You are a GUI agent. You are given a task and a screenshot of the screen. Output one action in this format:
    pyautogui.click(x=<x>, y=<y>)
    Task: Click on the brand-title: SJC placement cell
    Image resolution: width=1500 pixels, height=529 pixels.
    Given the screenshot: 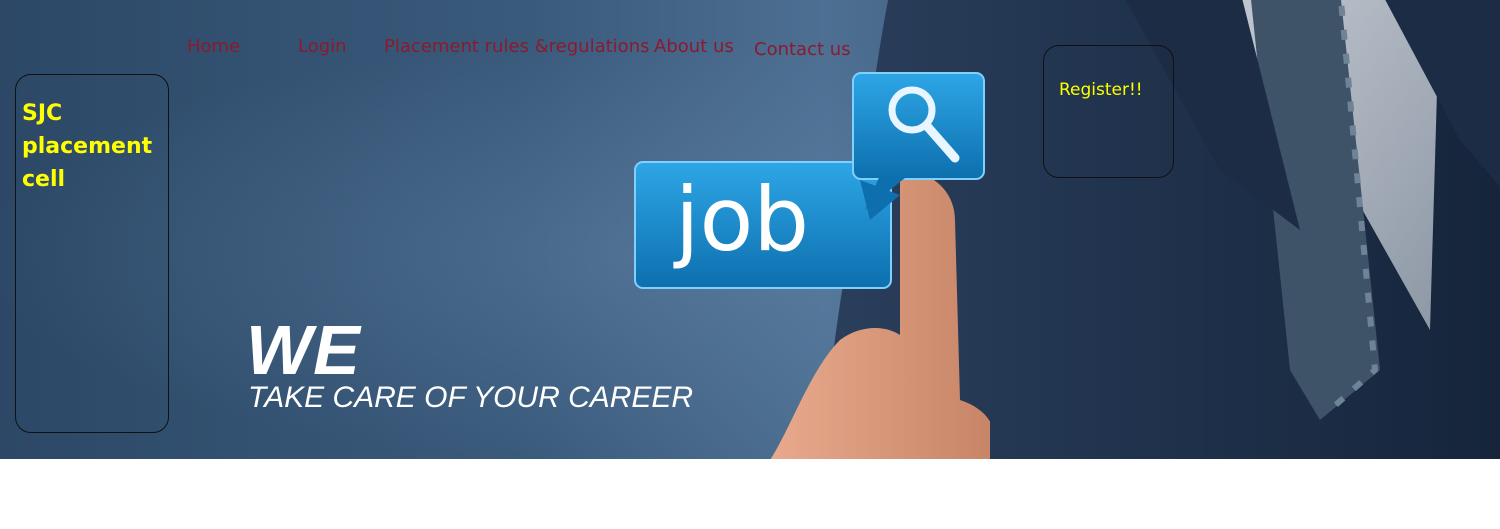 What is the action you would take?
    pyautogui.click(x=87, y=146)
    